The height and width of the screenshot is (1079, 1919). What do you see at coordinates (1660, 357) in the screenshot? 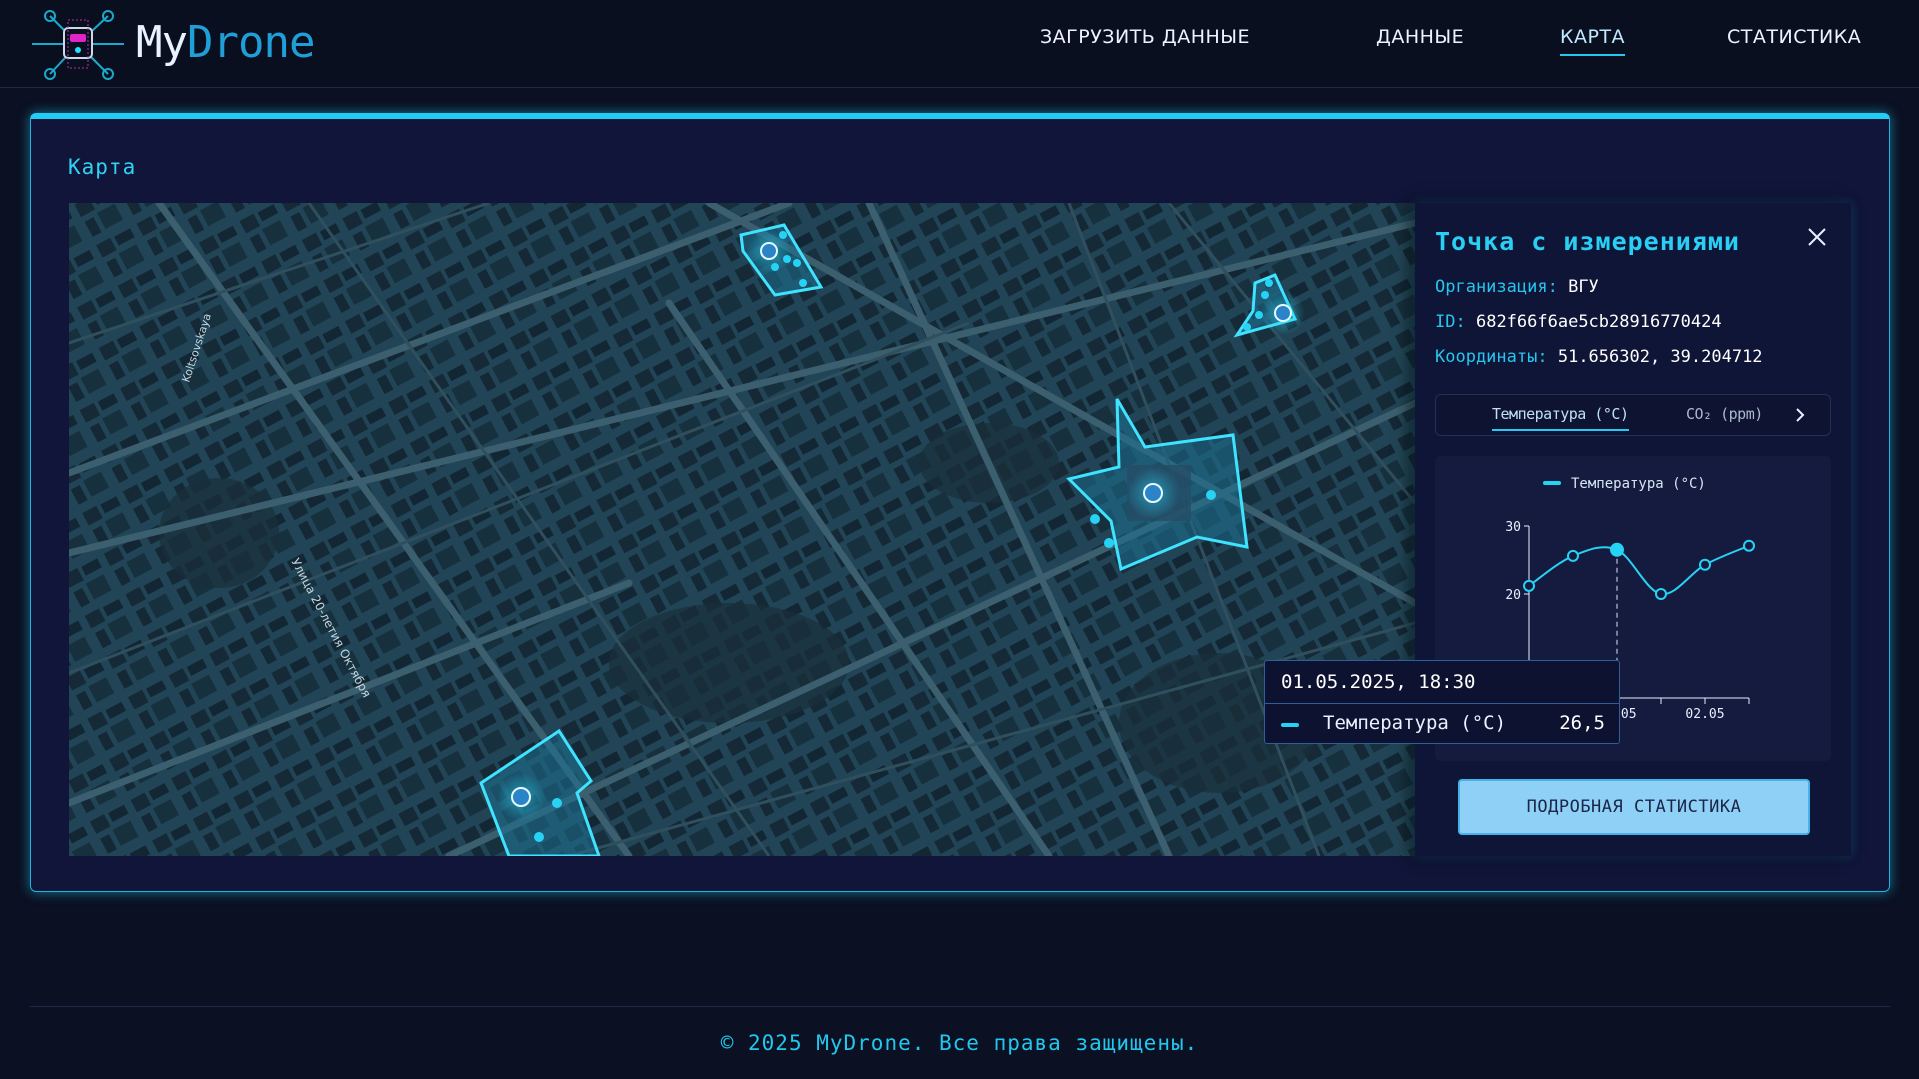
I see `coordinates-value: 51.656302, 39.204712` at bounding box center [1660, 357].